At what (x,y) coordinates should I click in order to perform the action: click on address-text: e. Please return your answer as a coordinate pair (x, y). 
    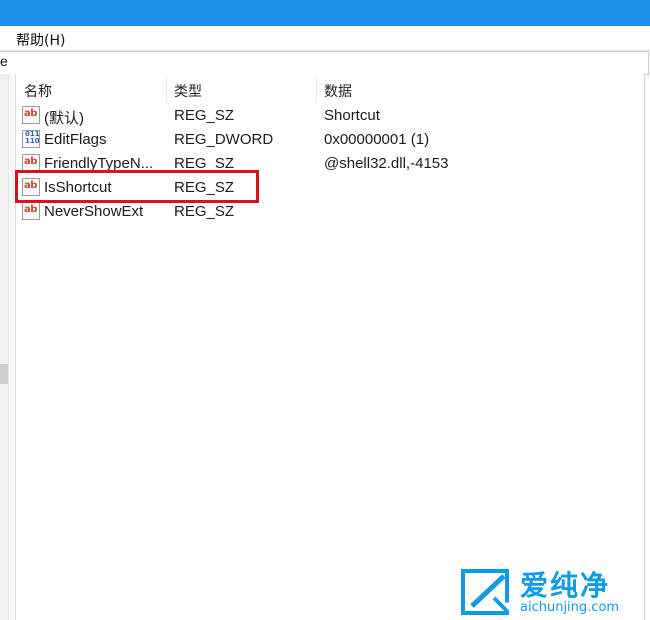
    Looking at the image, I should click on (4, 61).